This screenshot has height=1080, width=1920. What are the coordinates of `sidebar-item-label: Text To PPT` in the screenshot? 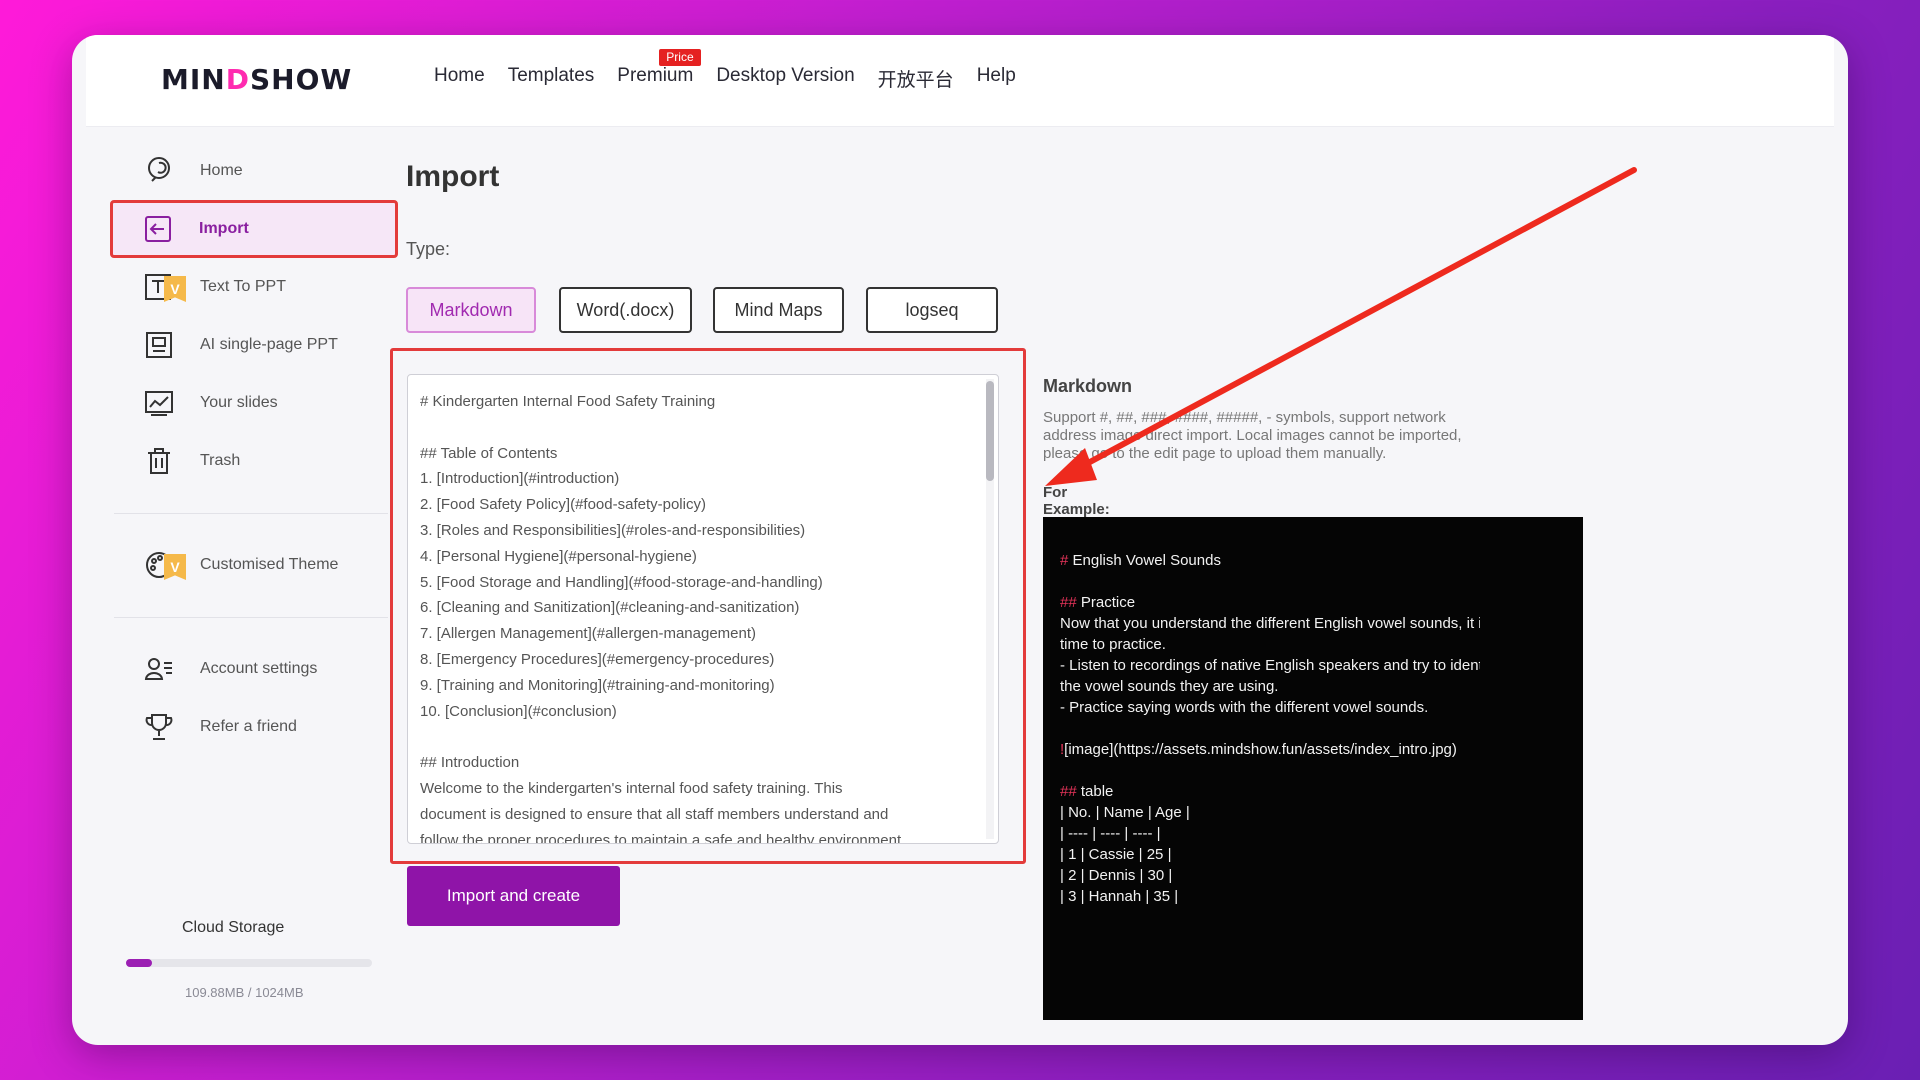 It's located at (243, 286).